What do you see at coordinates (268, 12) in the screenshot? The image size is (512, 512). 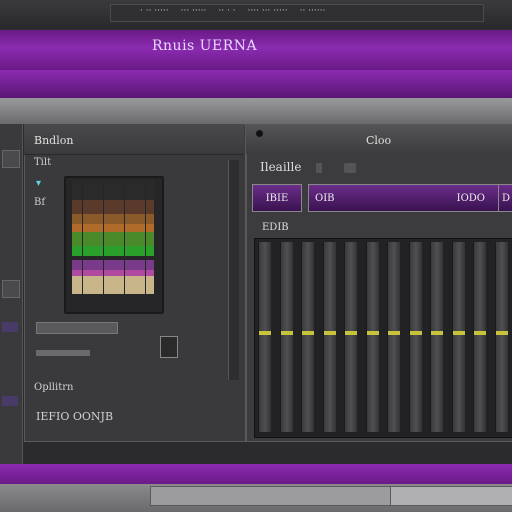 I see `menu-item: ···· ··· ·····` at bounding box center [268, 12].